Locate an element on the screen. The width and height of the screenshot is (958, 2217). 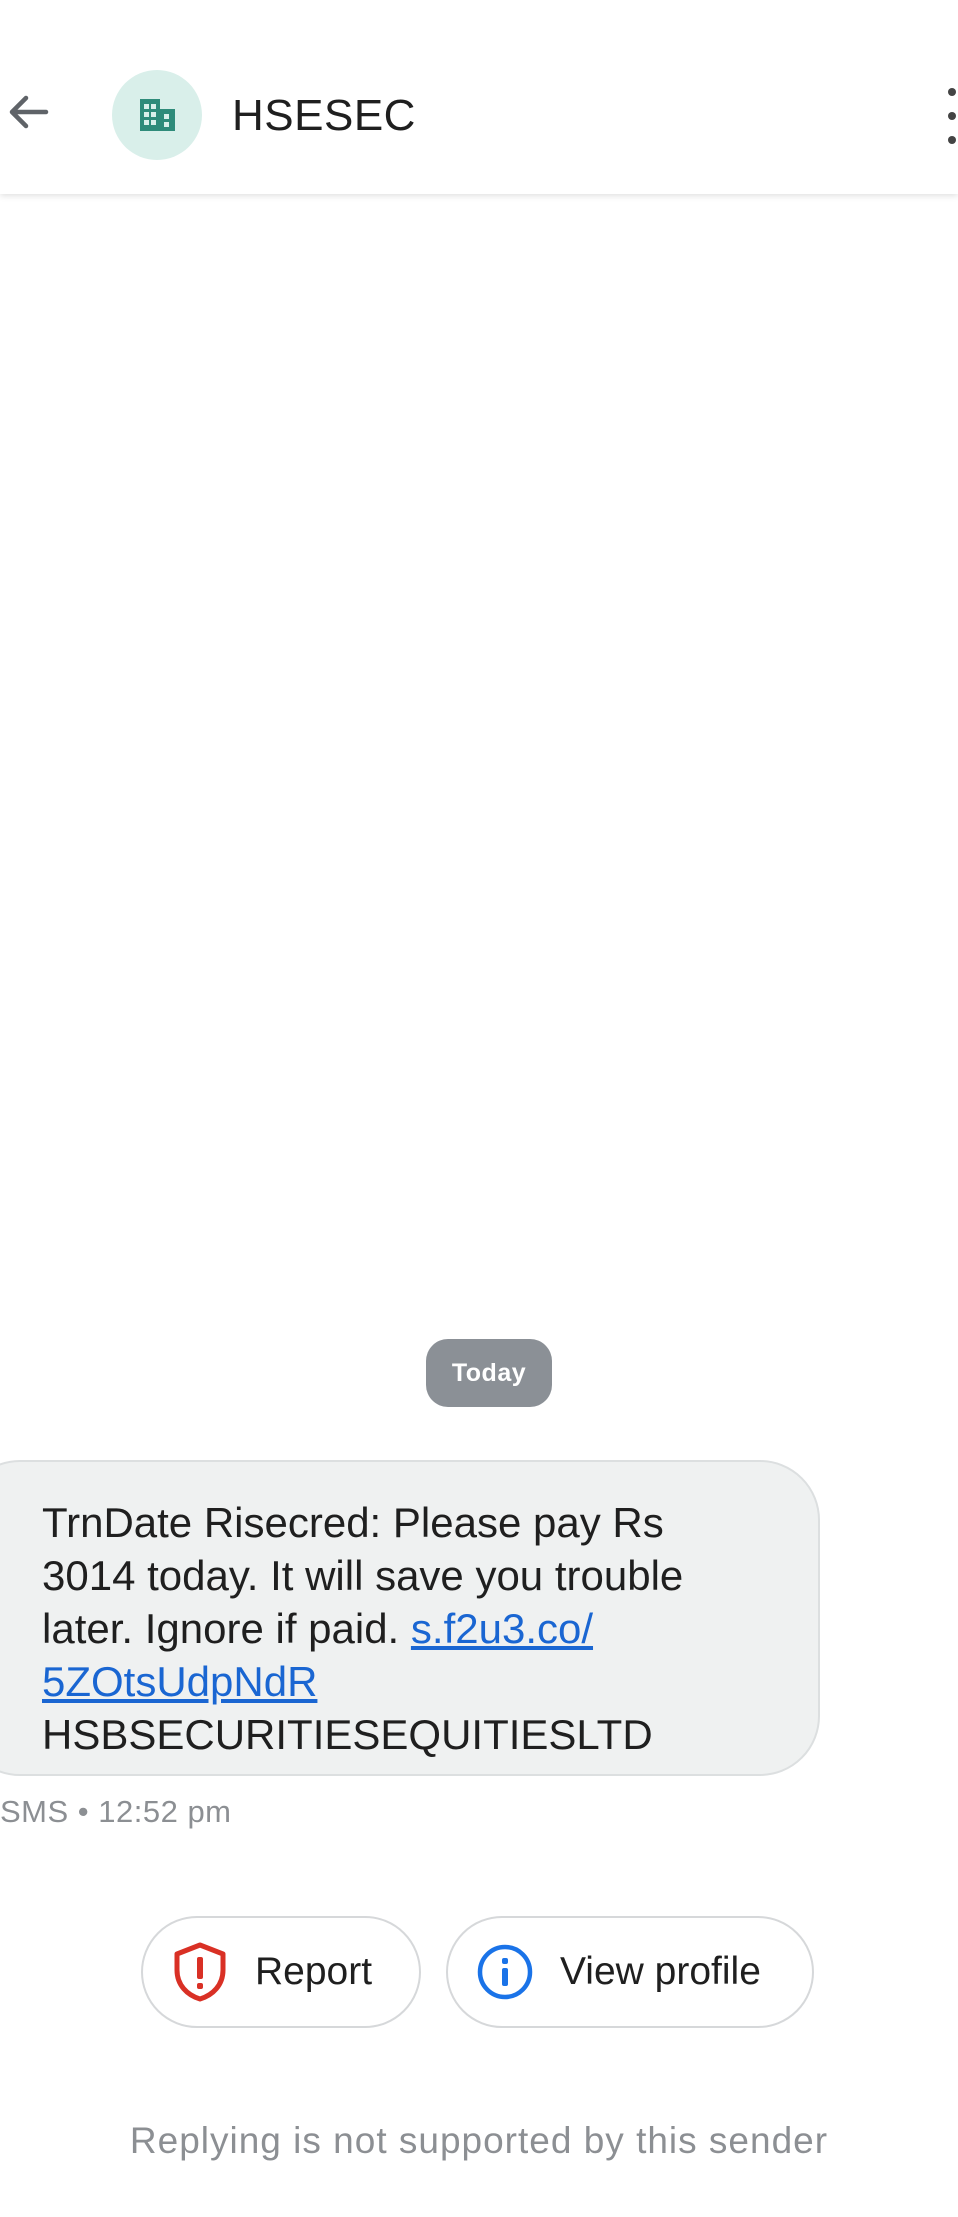
more-options-button is located at coordinates (952, 116).